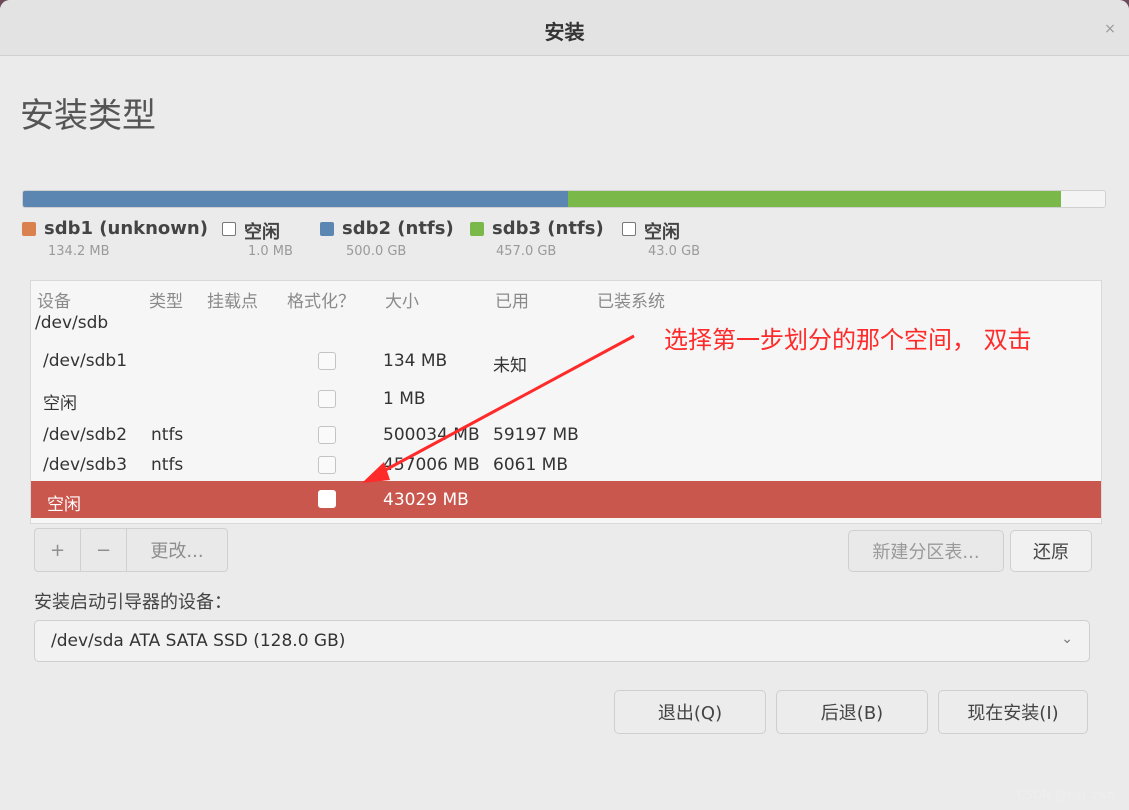 This screenshot has width=1129, height=810. What do you see at coordinates (431, 465) in the screenshot?
I see `row-size: 457006 MB` at bounding box center [431, 465].